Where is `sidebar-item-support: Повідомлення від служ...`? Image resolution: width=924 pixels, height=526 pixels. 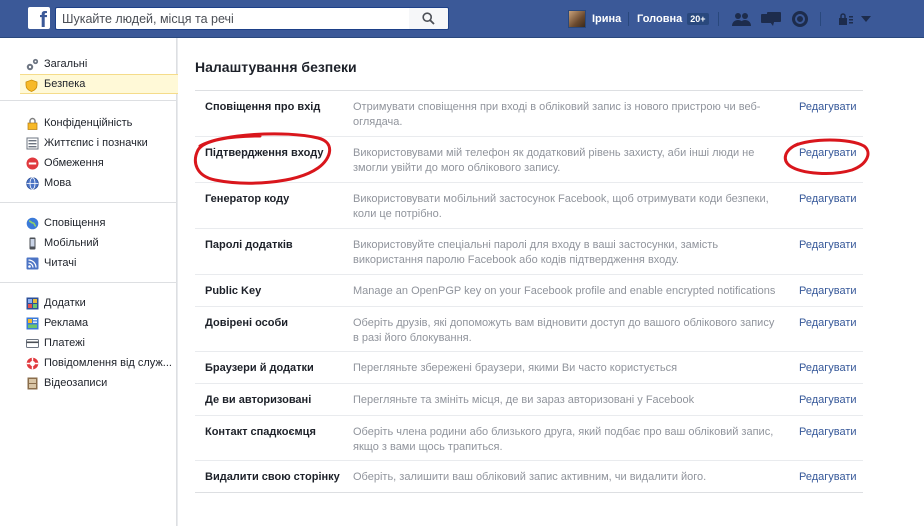 sidebar-item-support: Повідомлення від служ... is located at coordinates (88, 363).